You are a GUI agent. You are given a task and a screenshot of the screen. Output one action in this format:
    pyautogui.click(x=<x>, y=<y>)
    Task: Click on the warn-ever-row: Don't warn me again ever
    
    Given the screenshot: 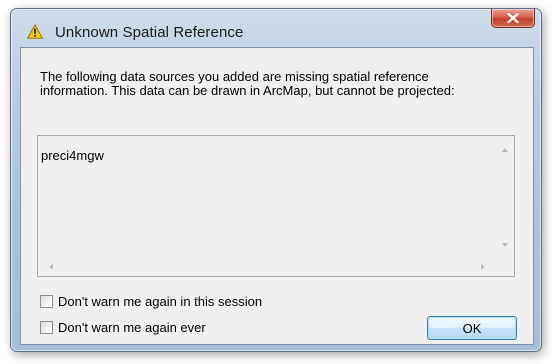 What is the action you would take?
    pyautogui.click(x=123, y=327)
    